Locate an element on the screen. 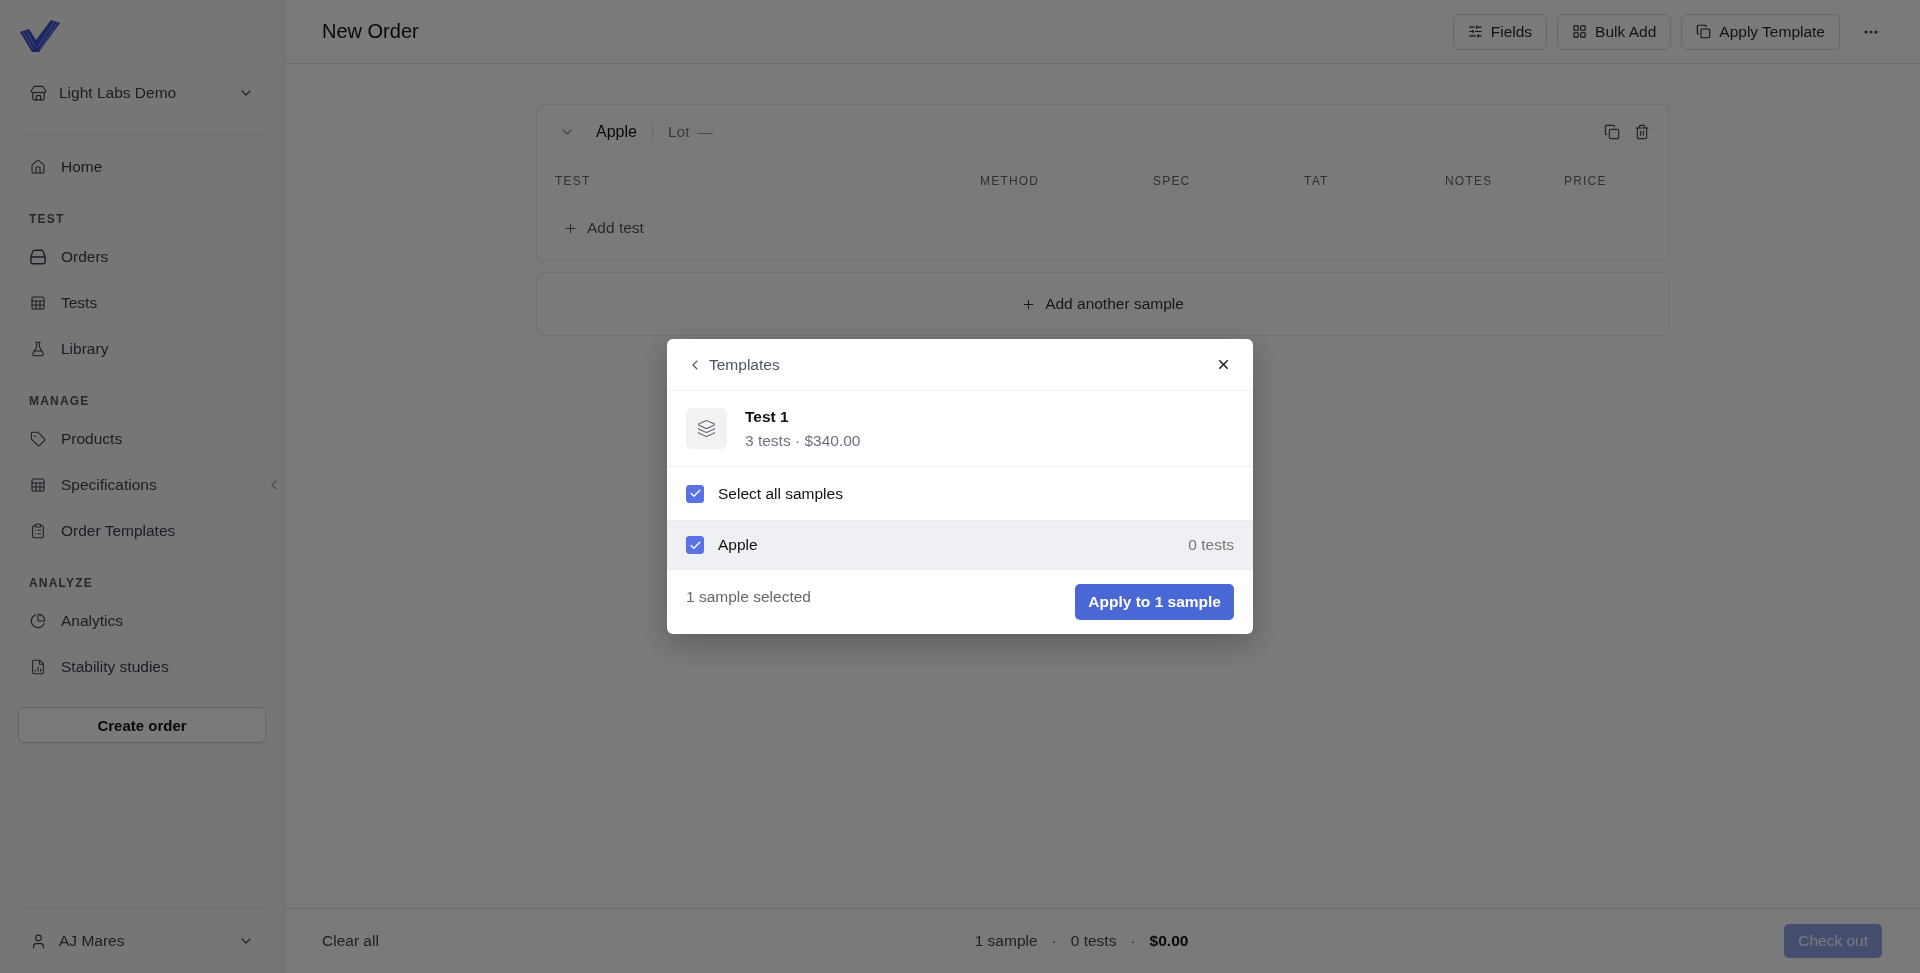 The height and width of the screenshot is (973, 1920). column-header: TEST is located at coordinates (573, 181).